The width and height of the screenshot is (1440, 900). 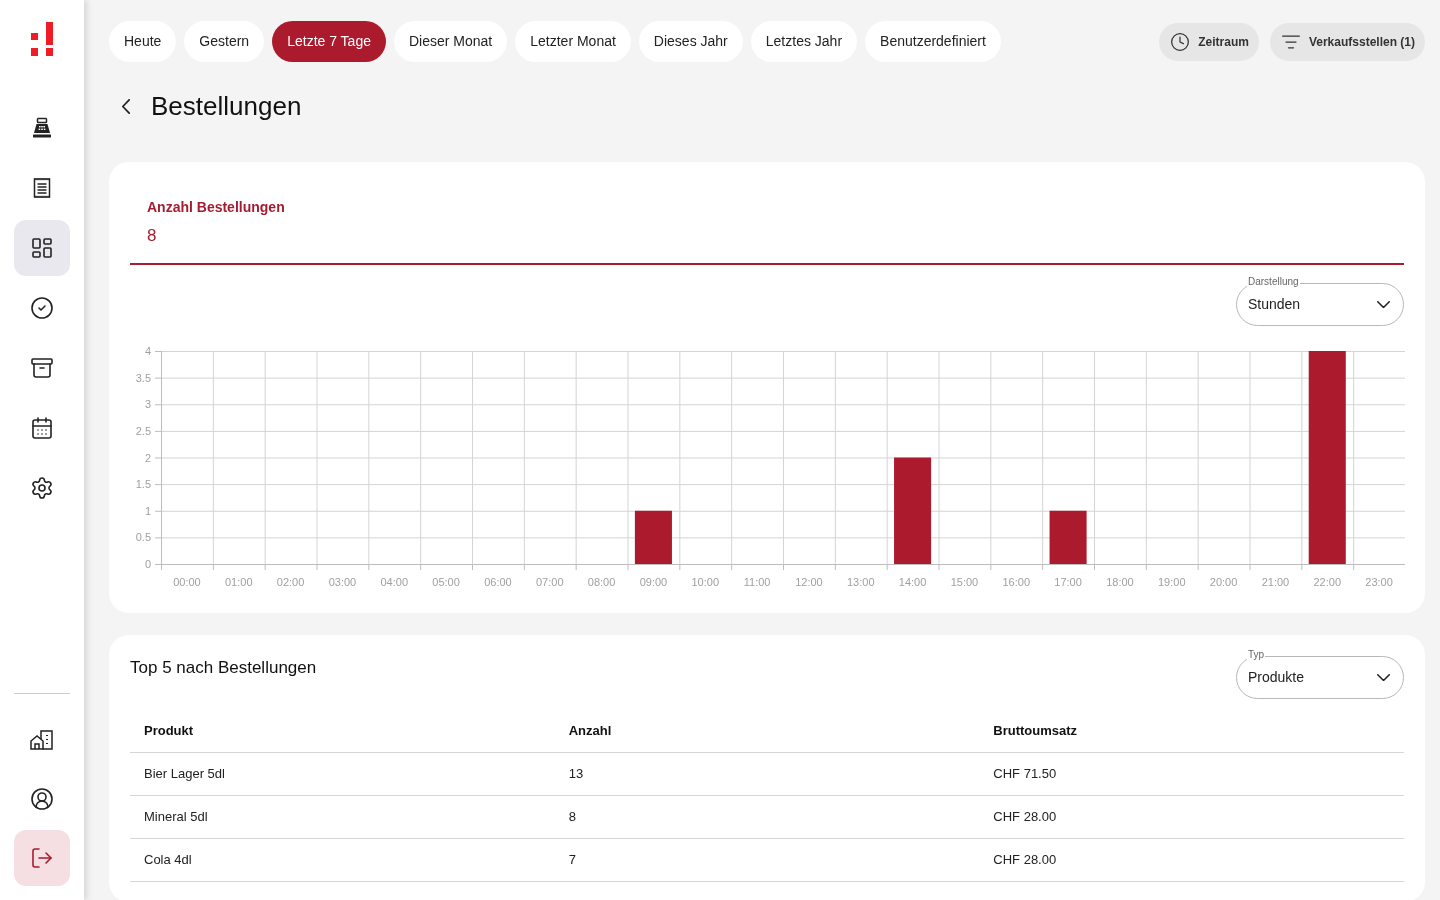 I want to click on axis-label: 23:00, so click(x=1379, y=582).